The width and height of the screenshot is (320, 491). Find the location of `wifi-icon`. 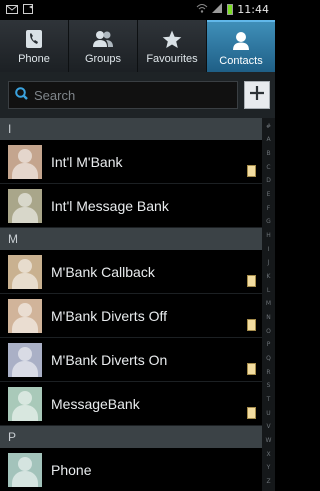

wifi-icon is located at coordinates (202, 9).